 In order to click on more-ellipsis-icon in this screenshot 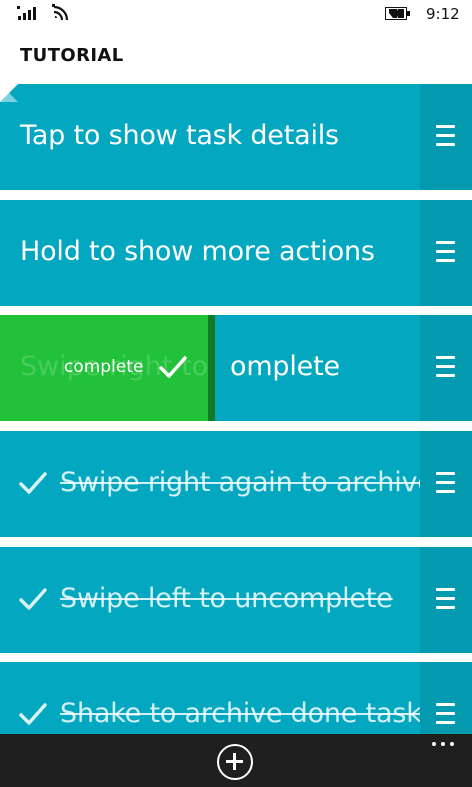, I will do `click(443, 744)`.